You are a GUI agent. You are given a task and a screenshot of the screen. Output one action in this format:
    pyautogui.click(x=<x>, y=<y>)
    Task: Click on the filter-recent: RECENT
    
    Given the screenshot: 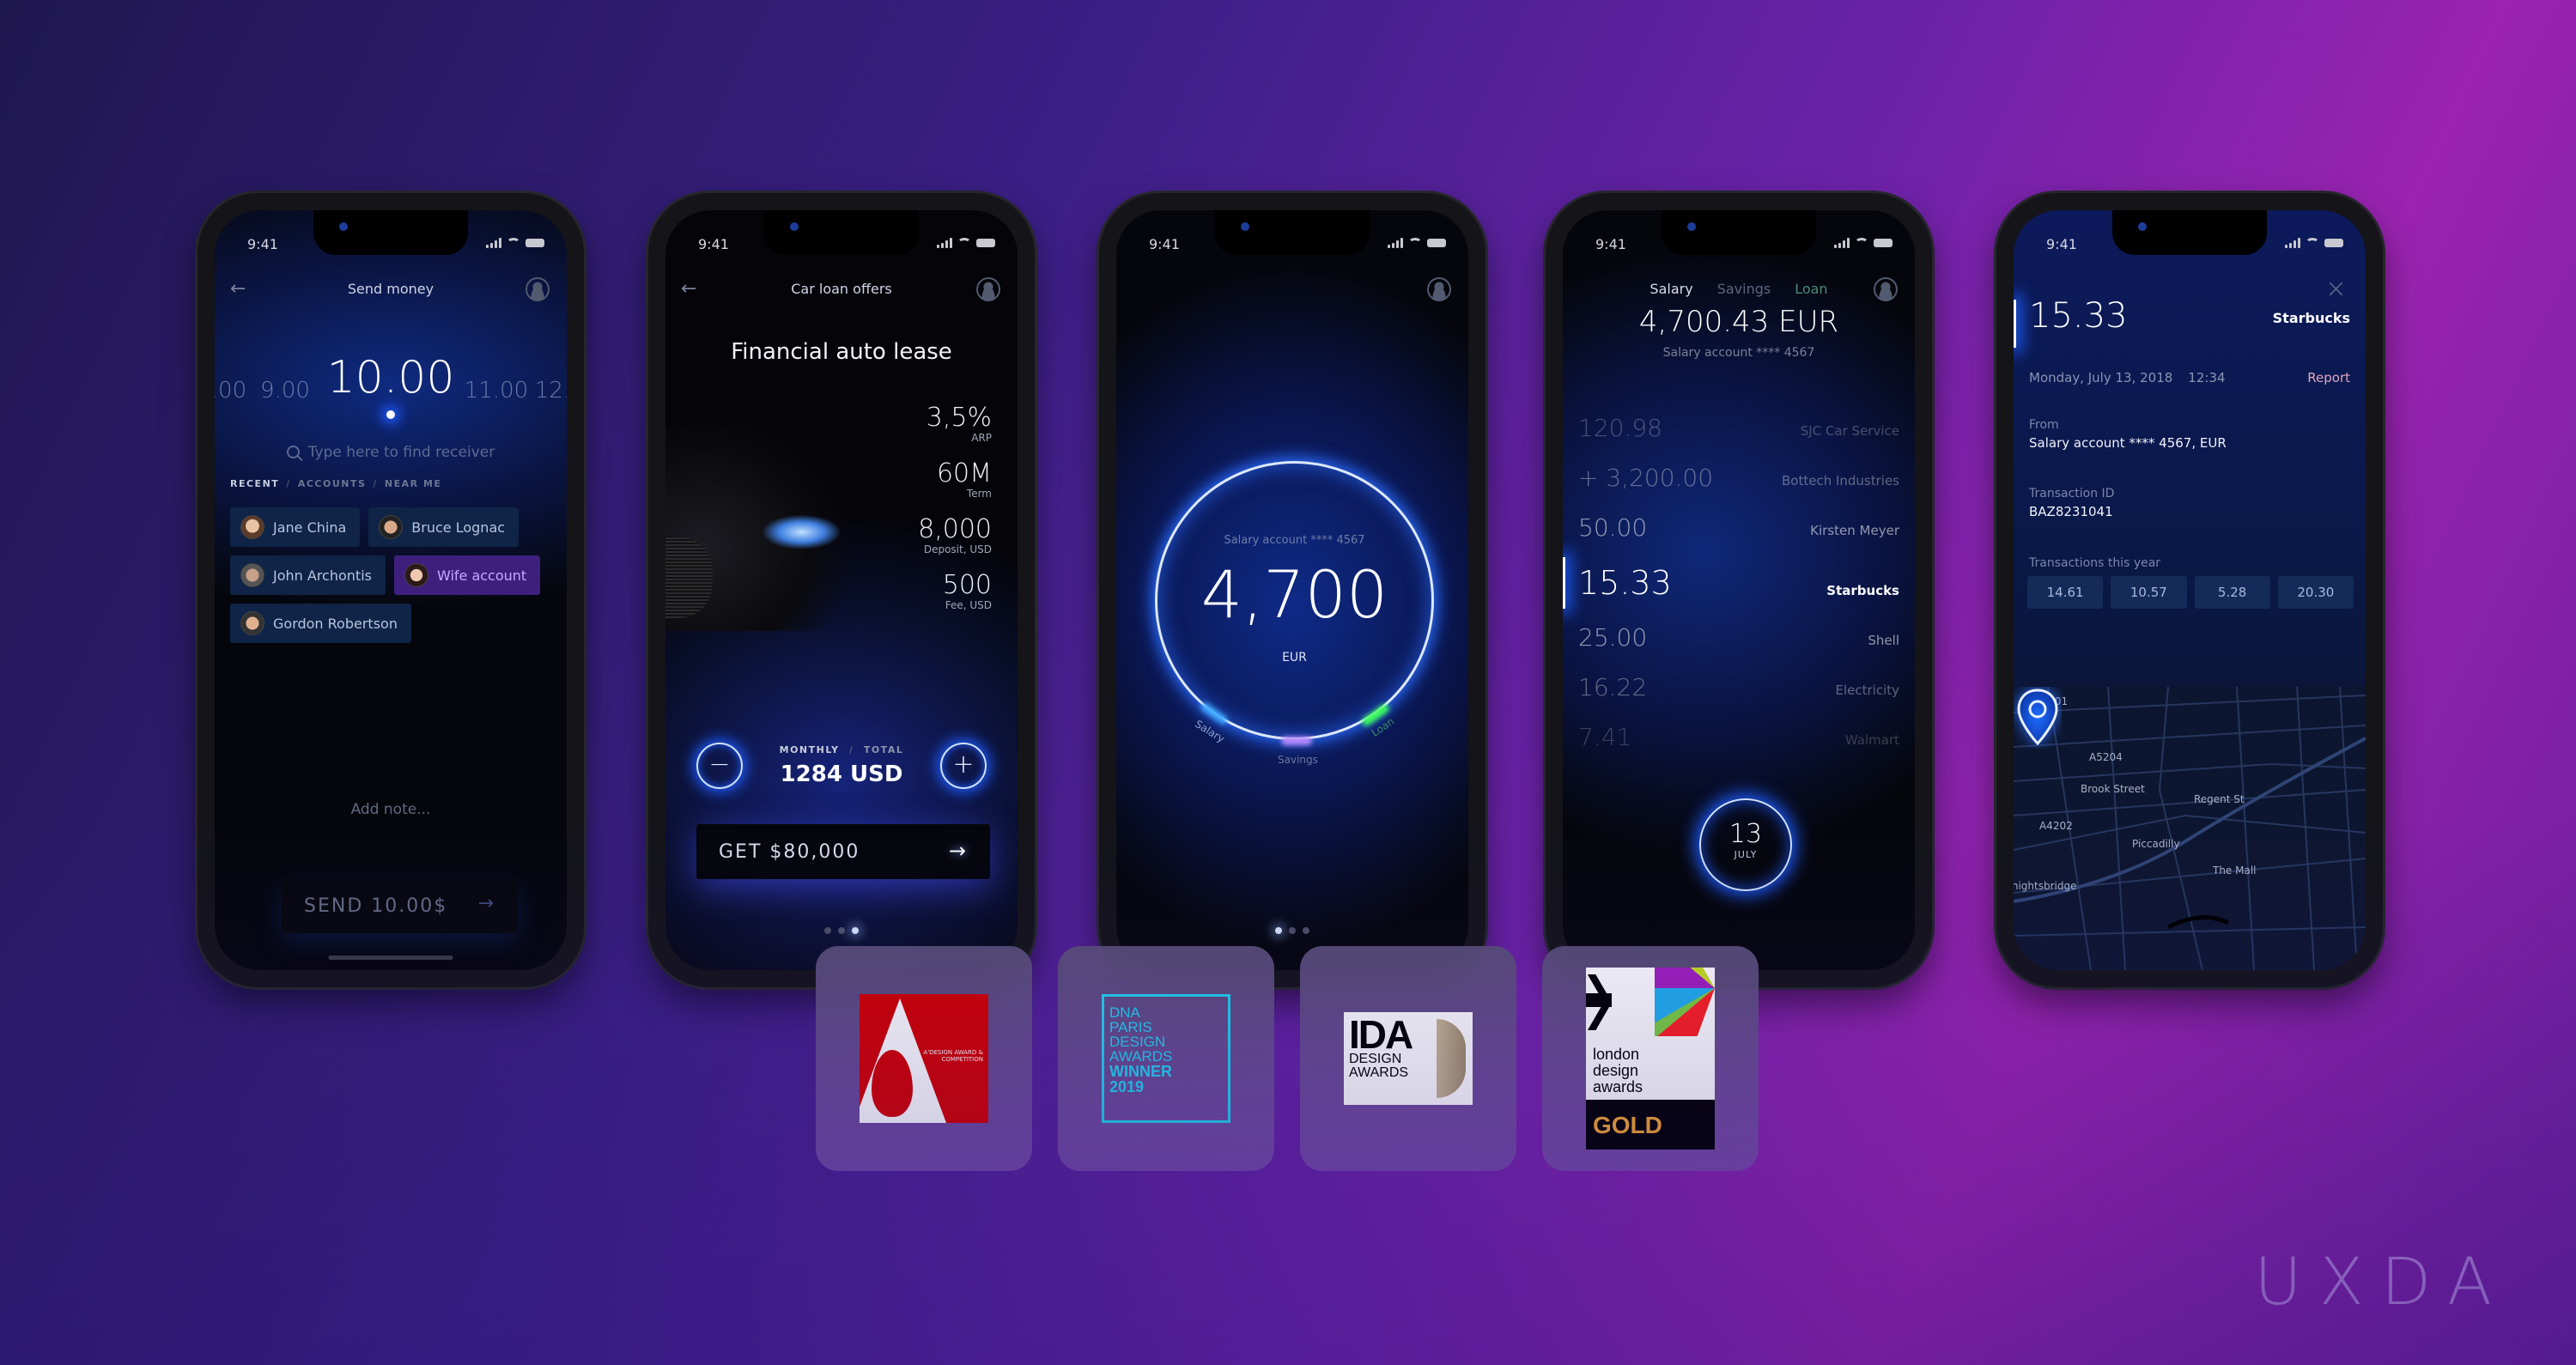 What is the action you would take?
    pyautogui.click(x=254, y=484)
    